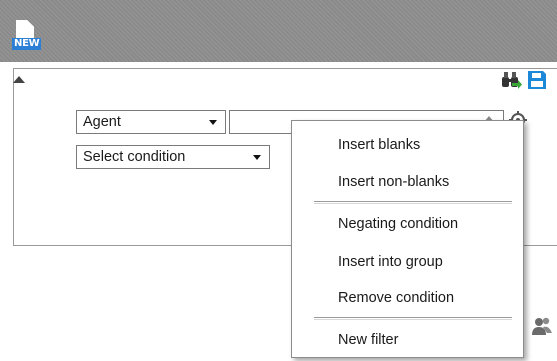  I want to click on condition-select: Select condition, so click(173, 157).